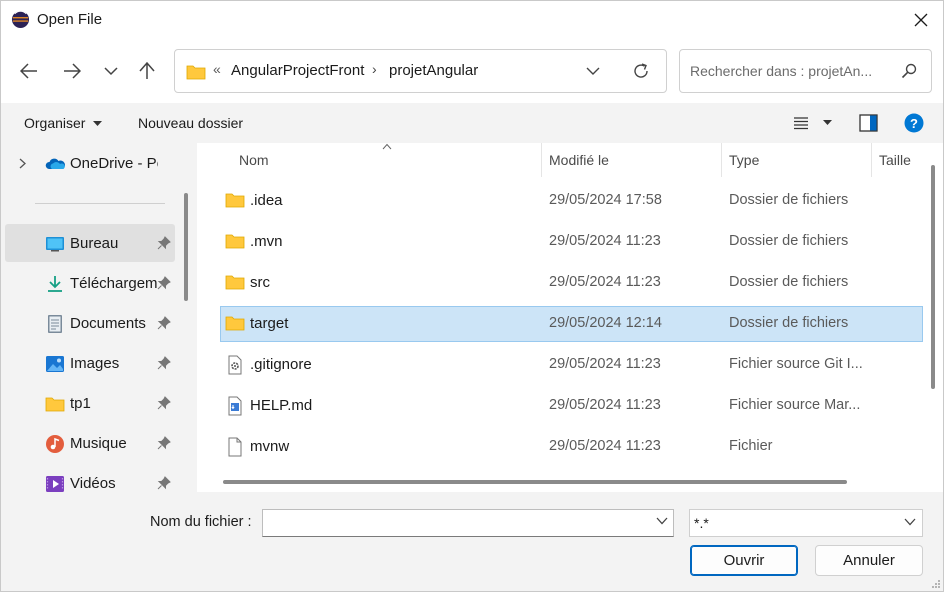  I want to click on sidebar-item-downloads: Téléchargements, so click(90, 283).